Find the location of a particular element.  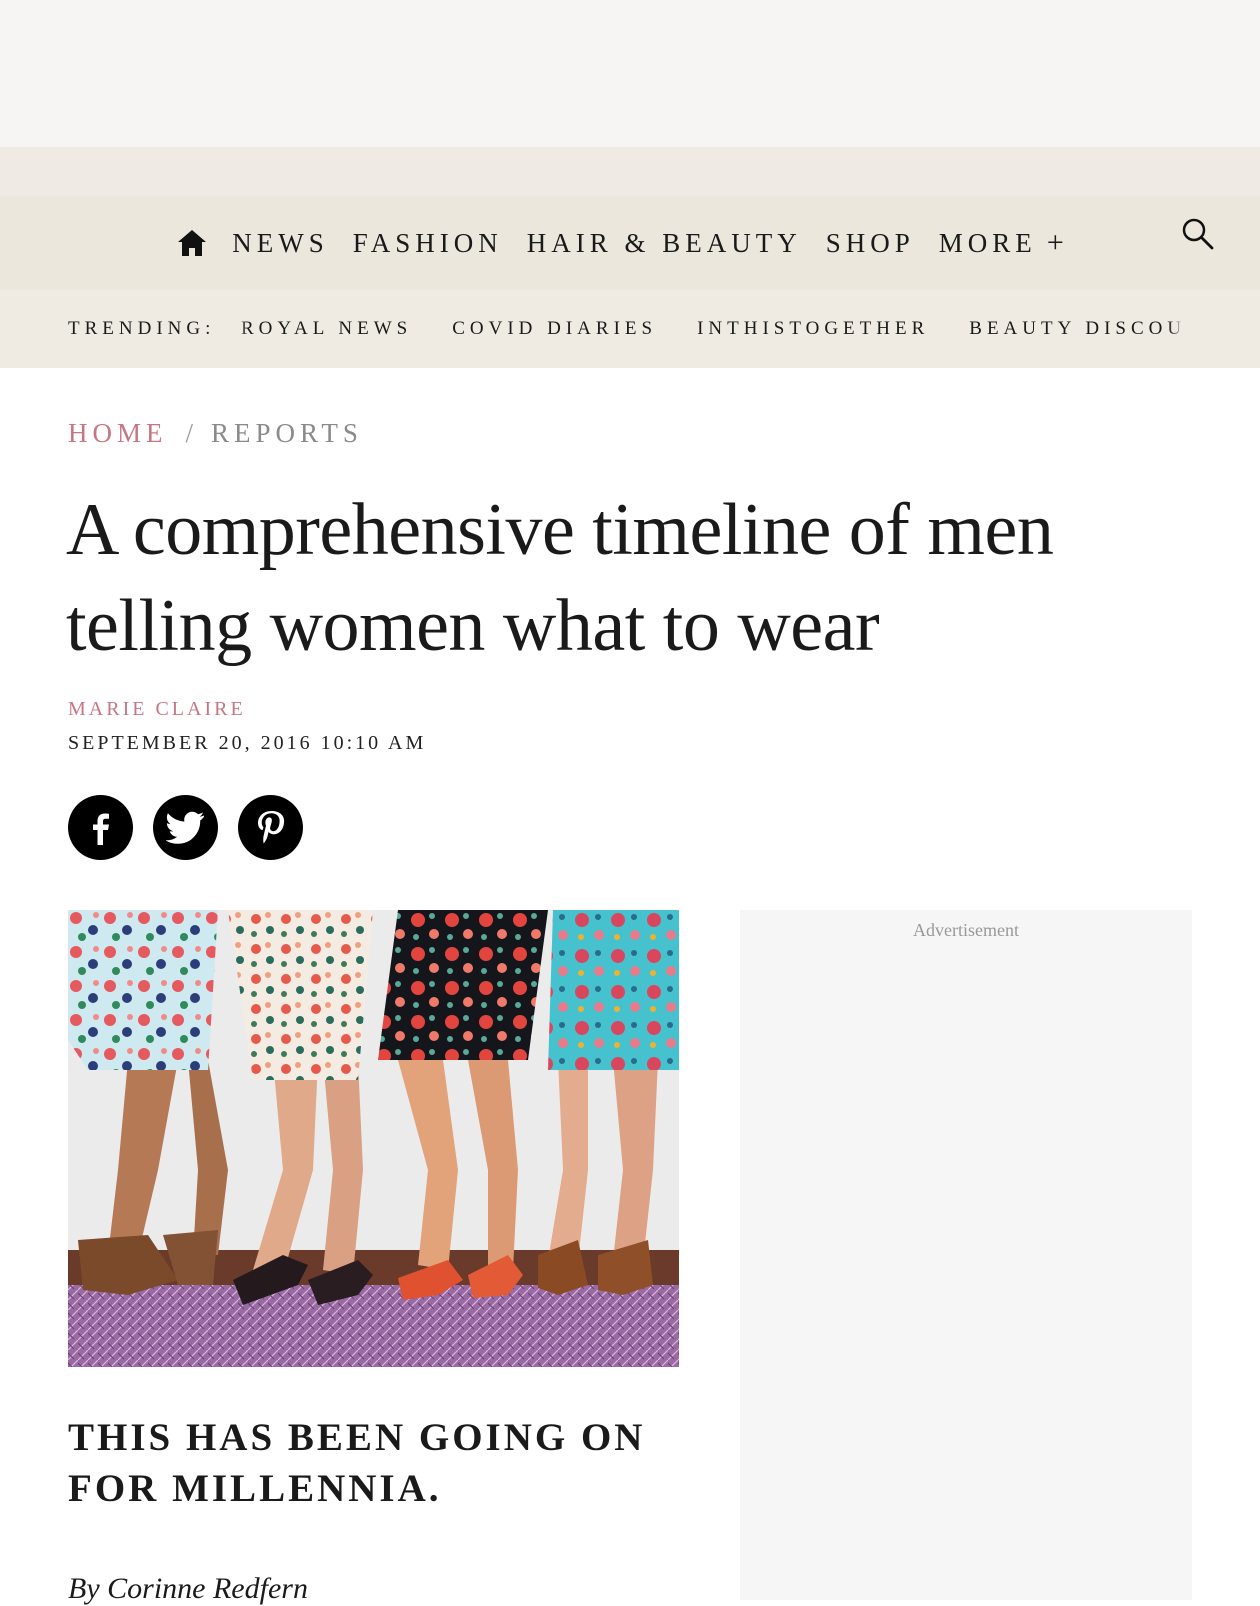

trending-link-beauty-discounts: BEAUTY DISCOU is located at coordinates (1077, 329).